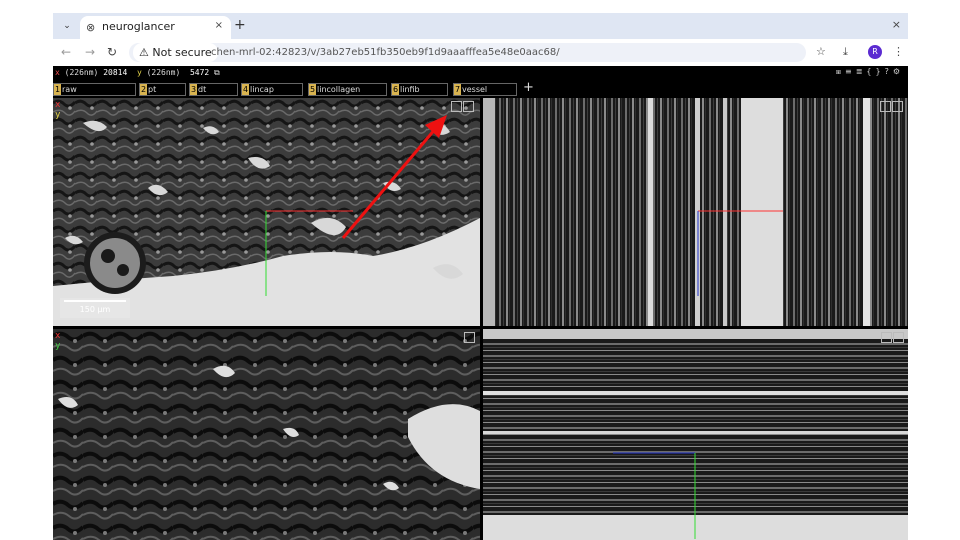  I want to click on layer-number: 3, so click(193, 89).